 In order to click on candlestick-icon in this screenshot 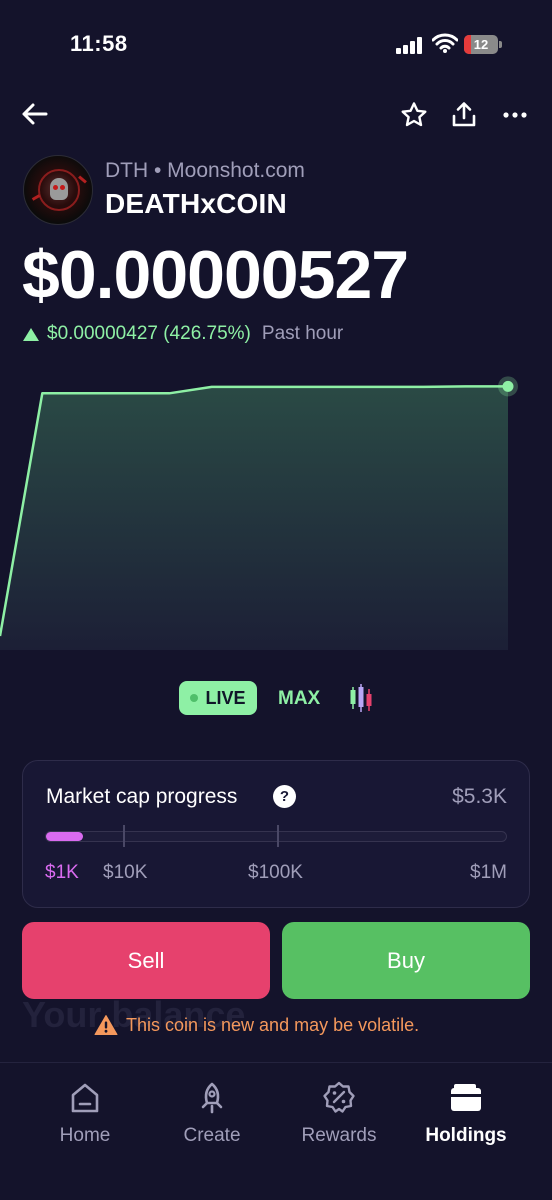, I will do `click(361, 698)`.